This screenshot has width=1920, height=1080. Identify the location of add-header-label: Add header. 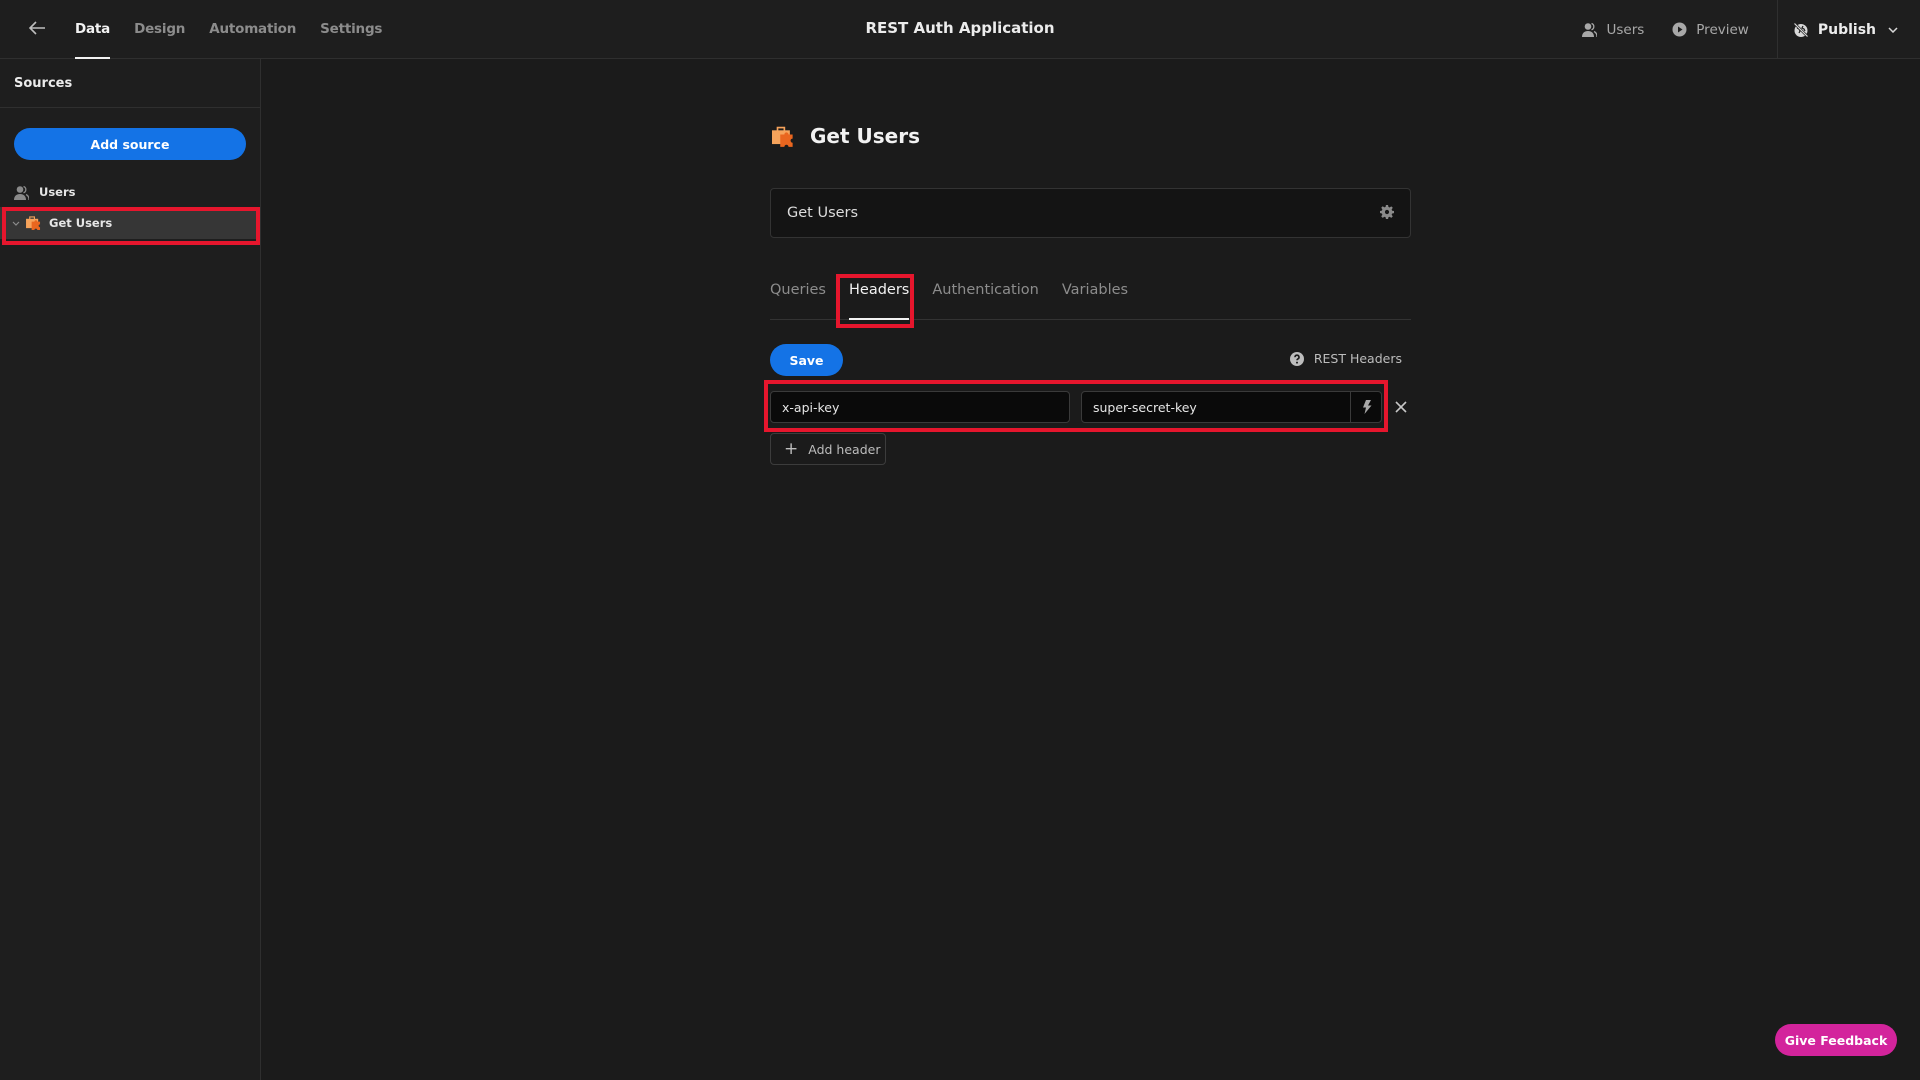
(844, 449).